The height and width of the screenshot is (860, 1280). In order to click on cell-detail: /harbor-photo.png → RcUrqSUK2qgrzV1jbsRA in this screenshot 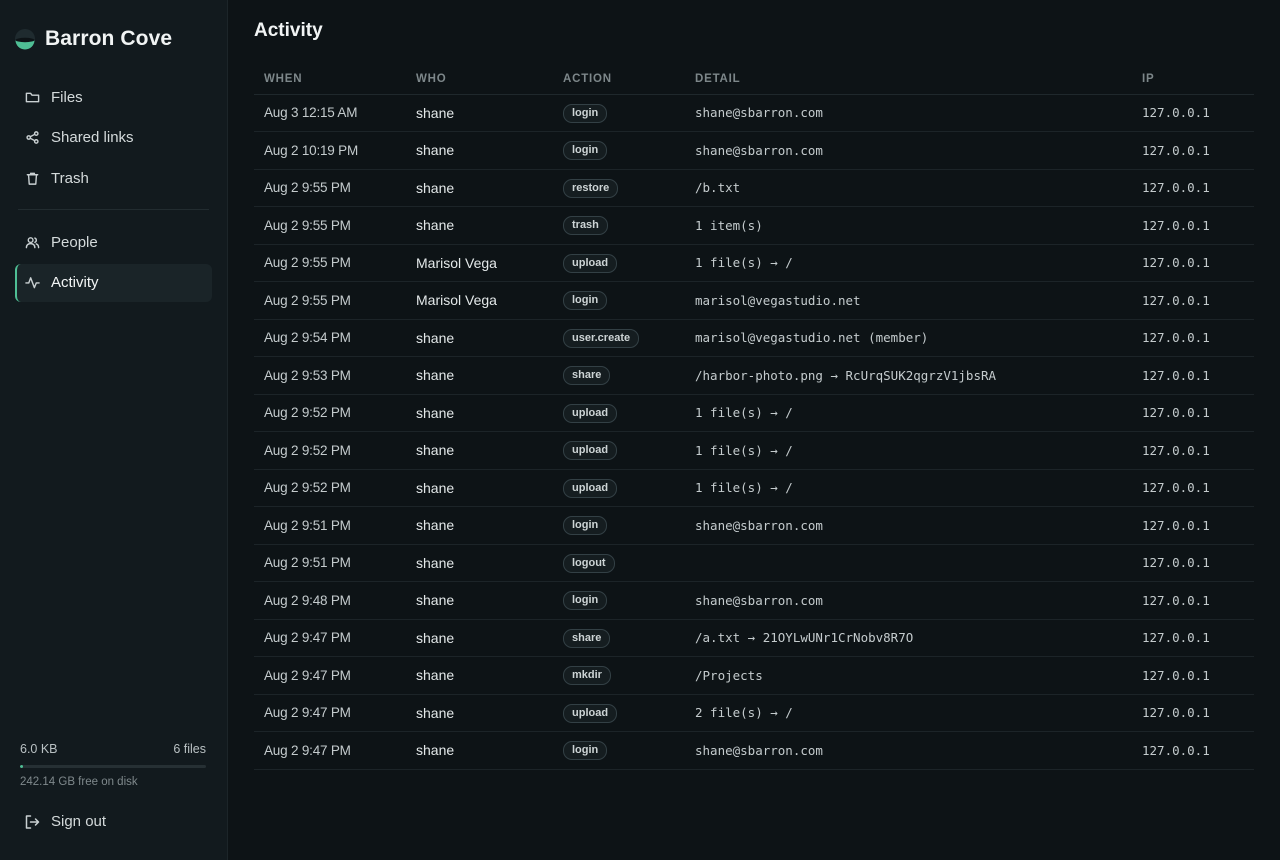, I will do `click(908, 375)`.